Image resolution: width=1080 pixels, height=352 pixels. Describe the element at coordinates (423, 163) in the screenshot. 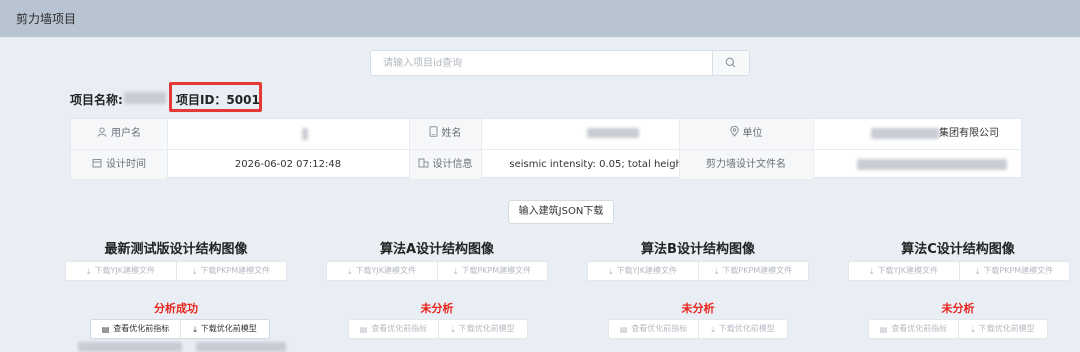

I see `building-icon` at that location.